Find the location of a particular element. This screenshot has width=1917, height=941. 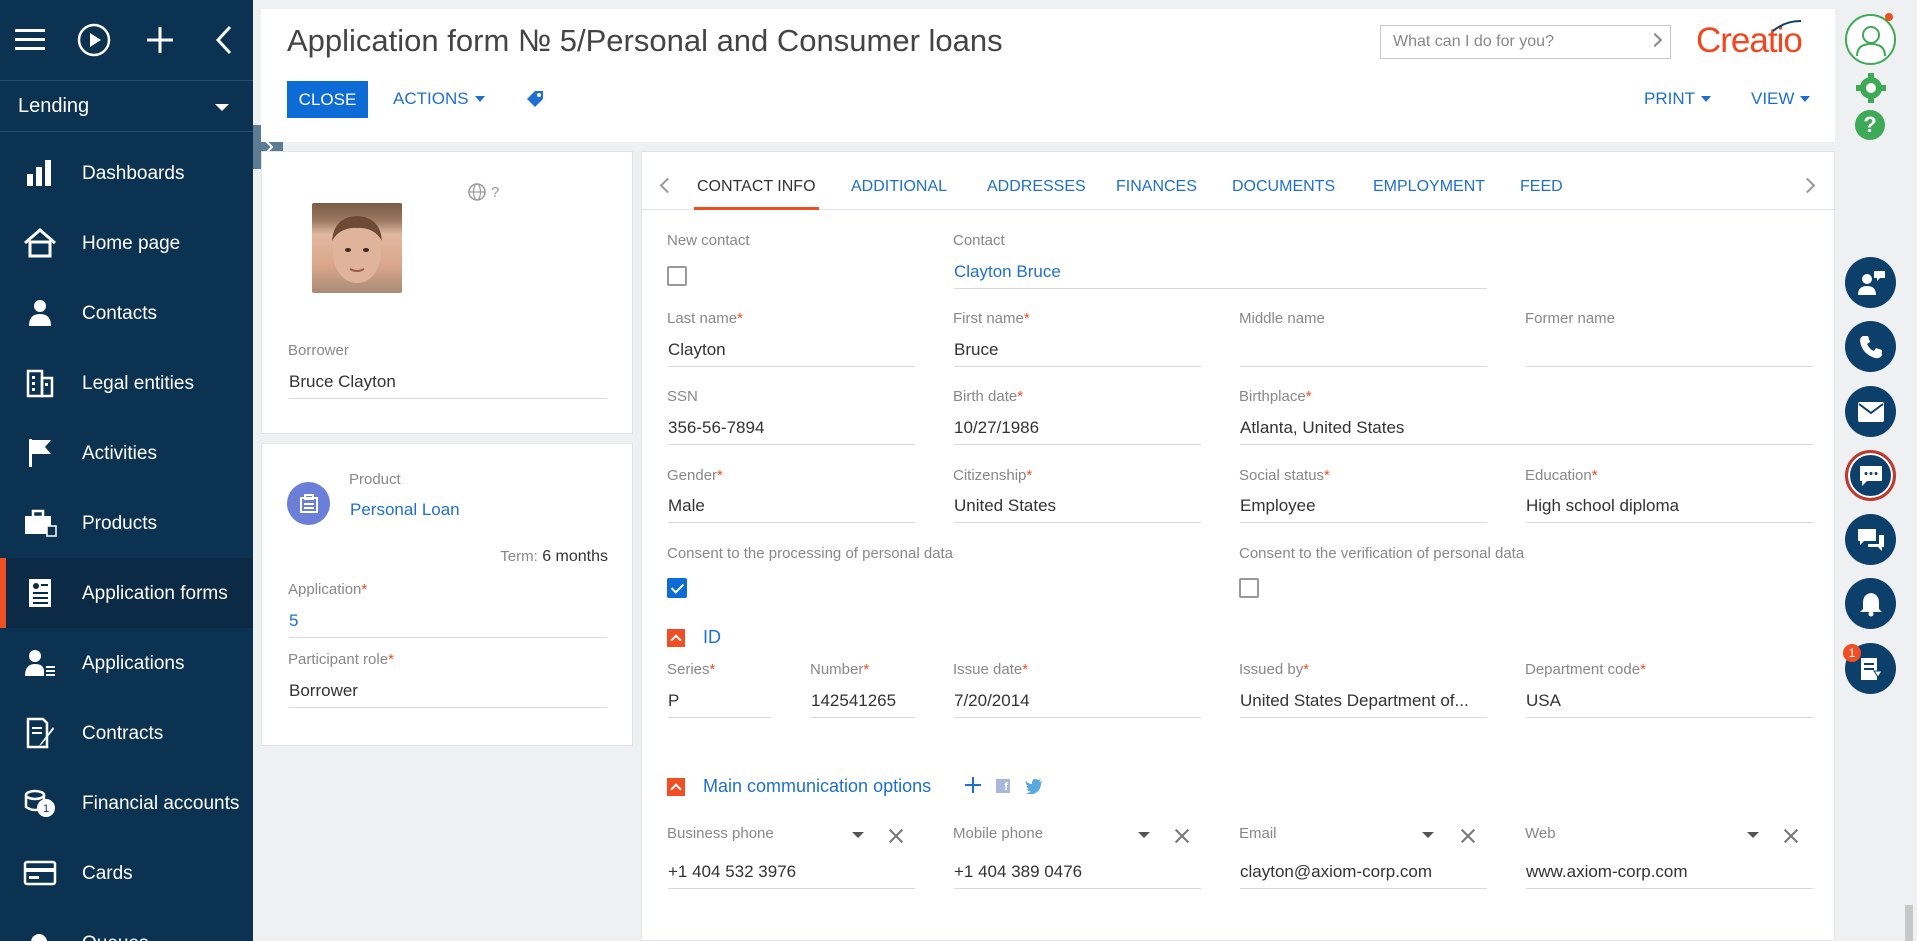

tab-documents: DOCUMENTS is located at coordinates (1283, 187).